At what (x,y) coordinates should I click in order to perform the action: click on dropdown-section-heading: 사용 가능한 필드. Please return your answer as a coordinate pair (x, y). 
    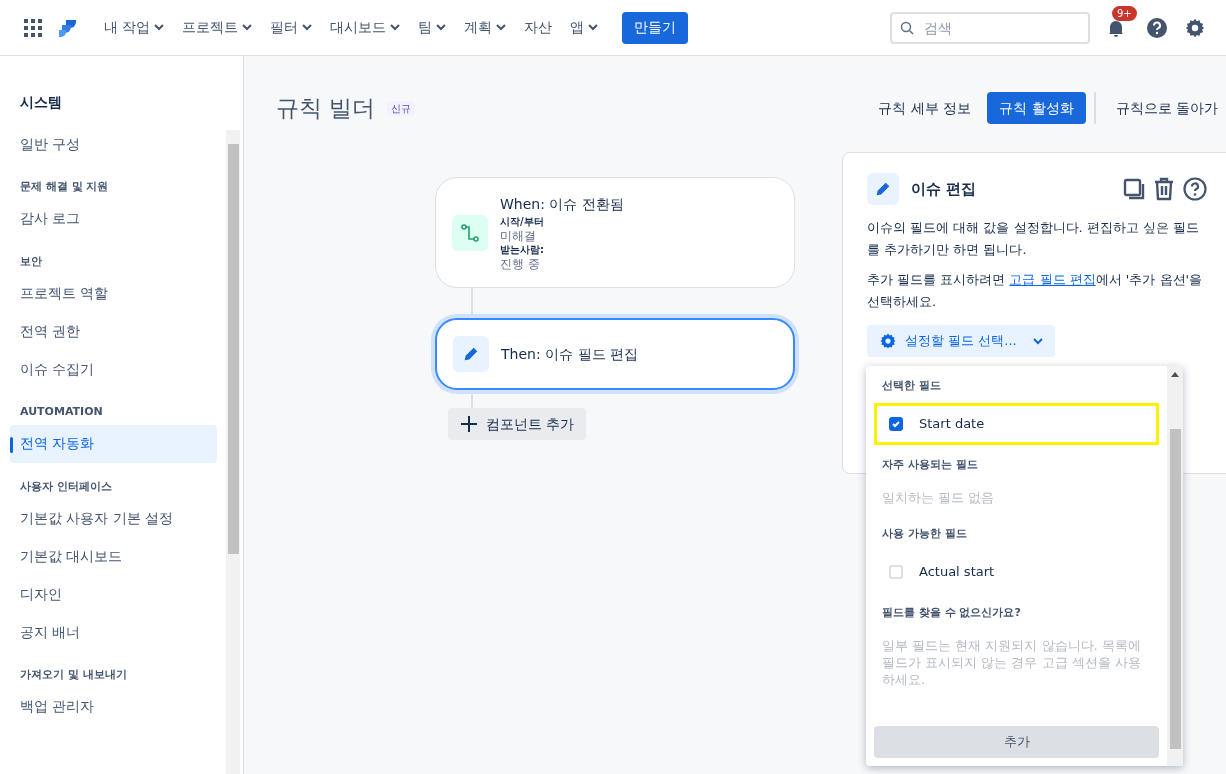
    Looking at the image, I should click on (924, 534).